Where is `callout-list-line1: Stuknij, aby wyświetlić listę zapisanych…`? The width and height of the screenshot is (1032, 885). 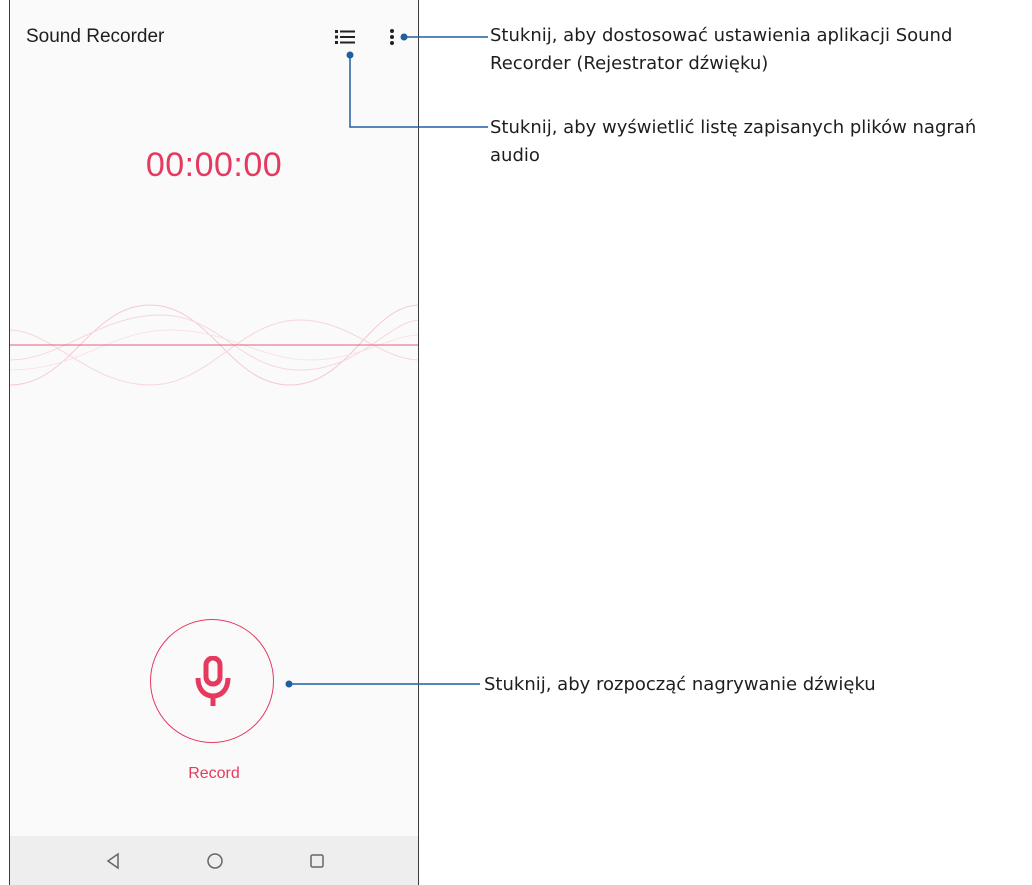
callout-list-line1: Stuknij, aby wyświetlić listę zapisanych… is located at coordinates (733, 127).